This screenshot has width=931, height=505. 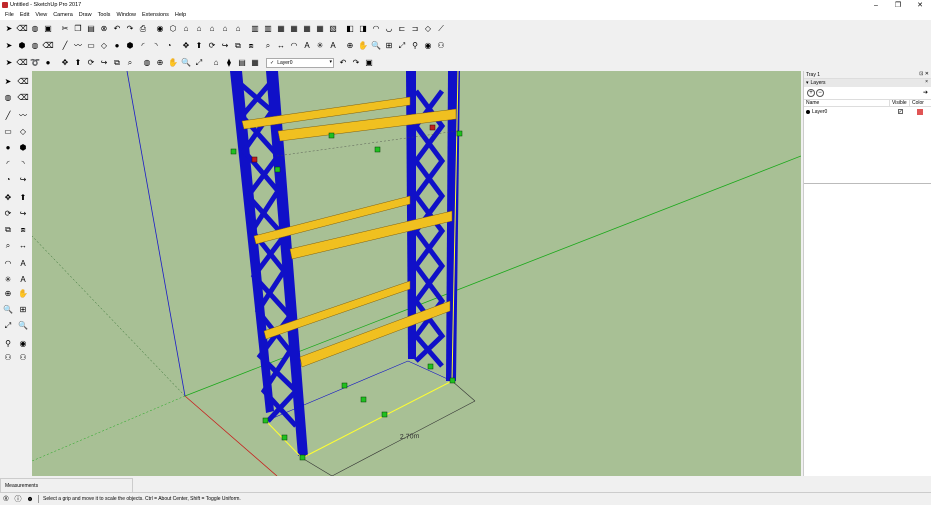 I want to click on drape-button: ⊐, so click(x=415, y=29).